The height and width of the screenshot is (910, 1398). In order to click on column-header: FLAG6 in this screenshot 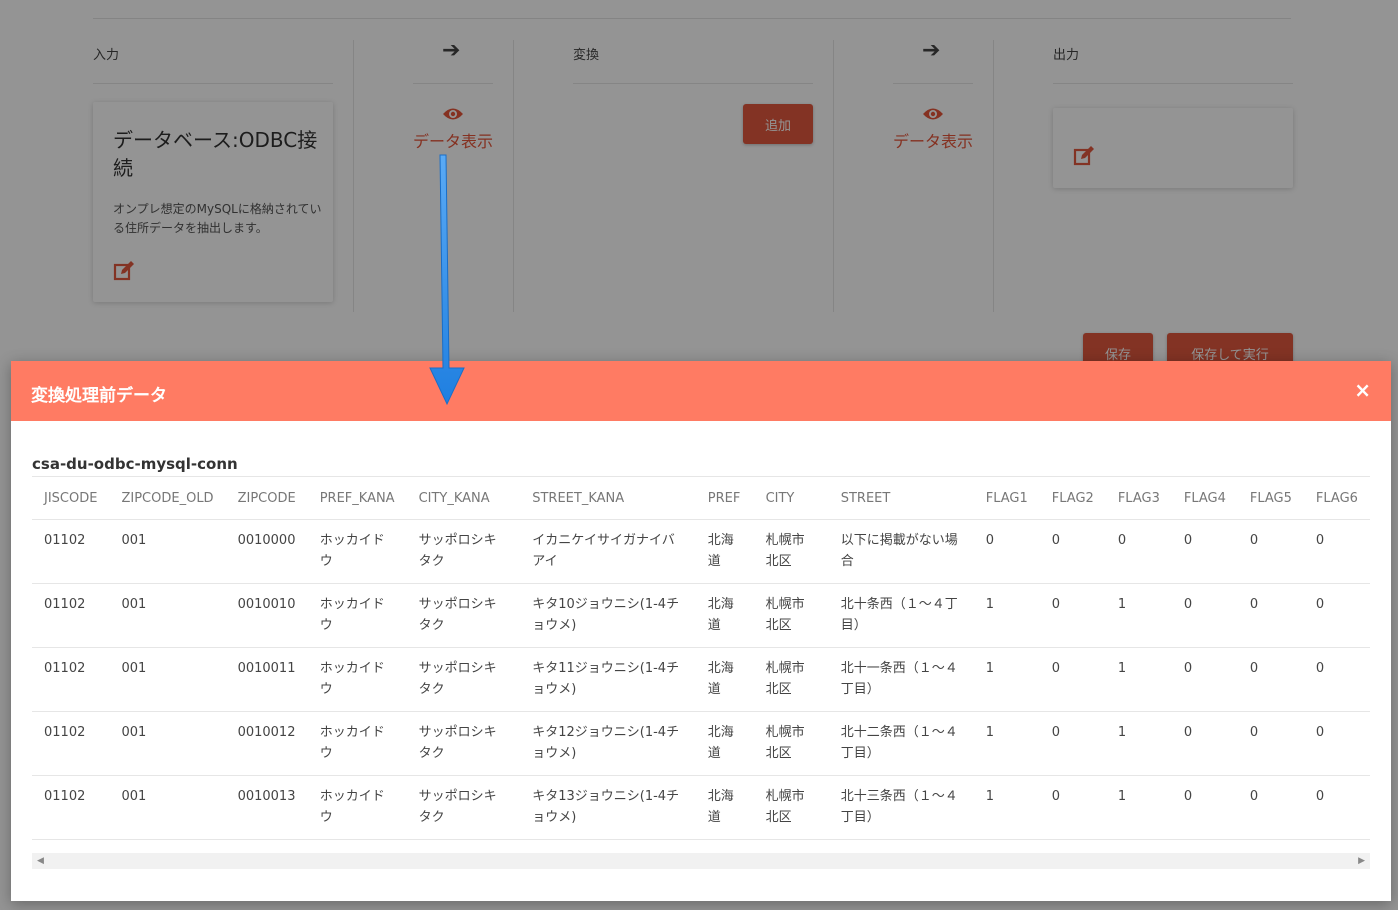, I will do `click(1336, 498)`.